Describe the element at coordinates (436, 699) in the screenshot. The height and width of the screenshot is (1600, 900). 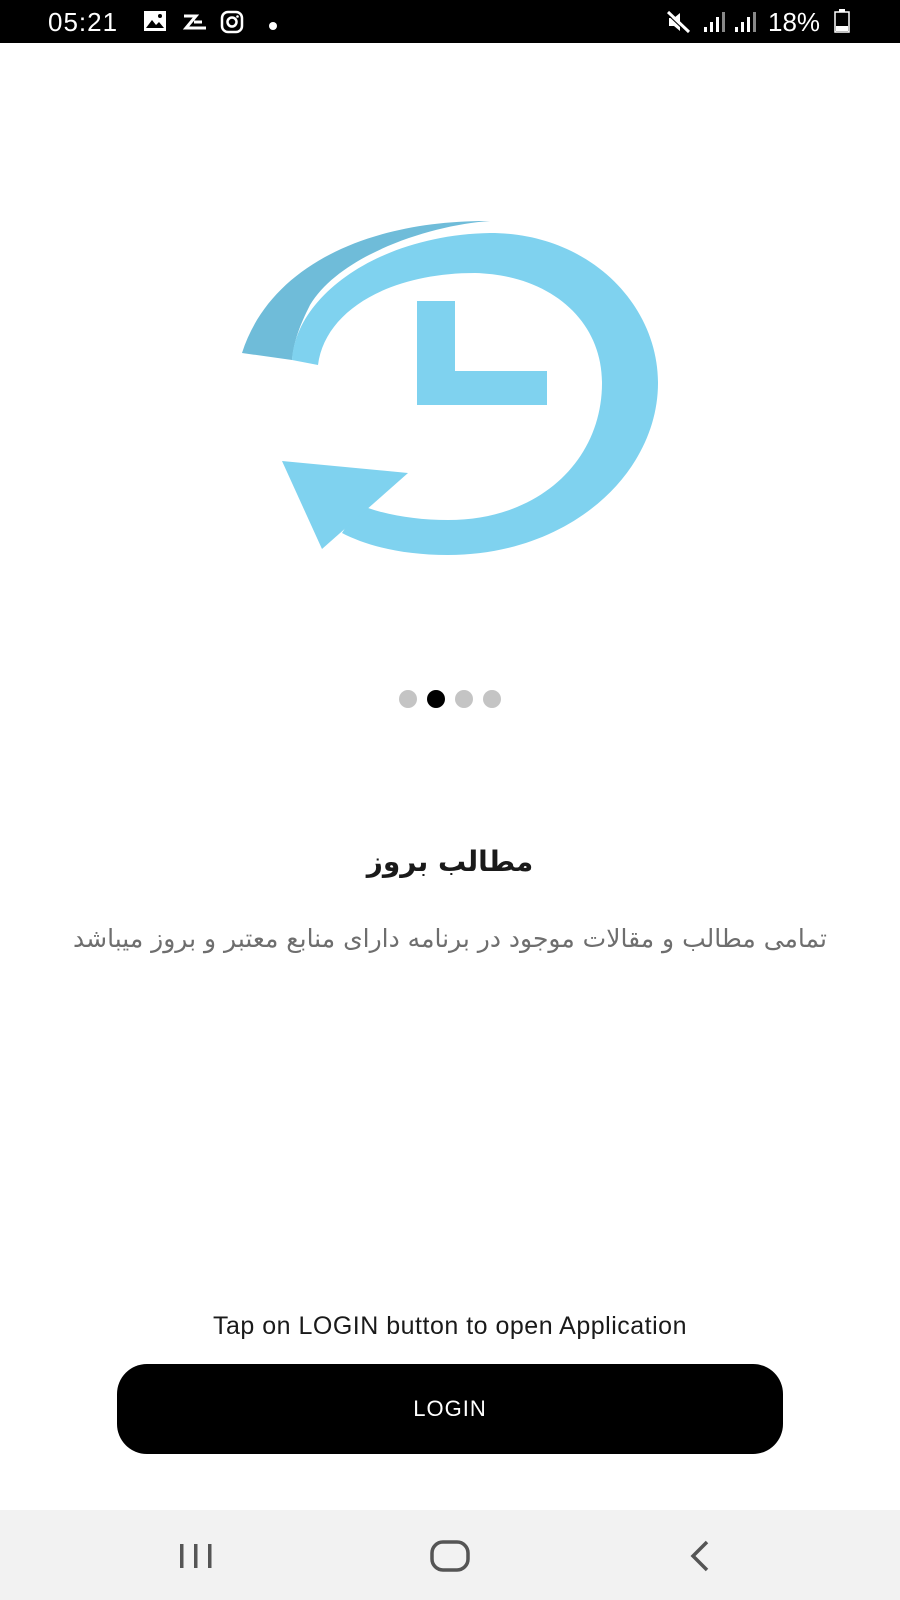
I see `page-dot-active` at that location.